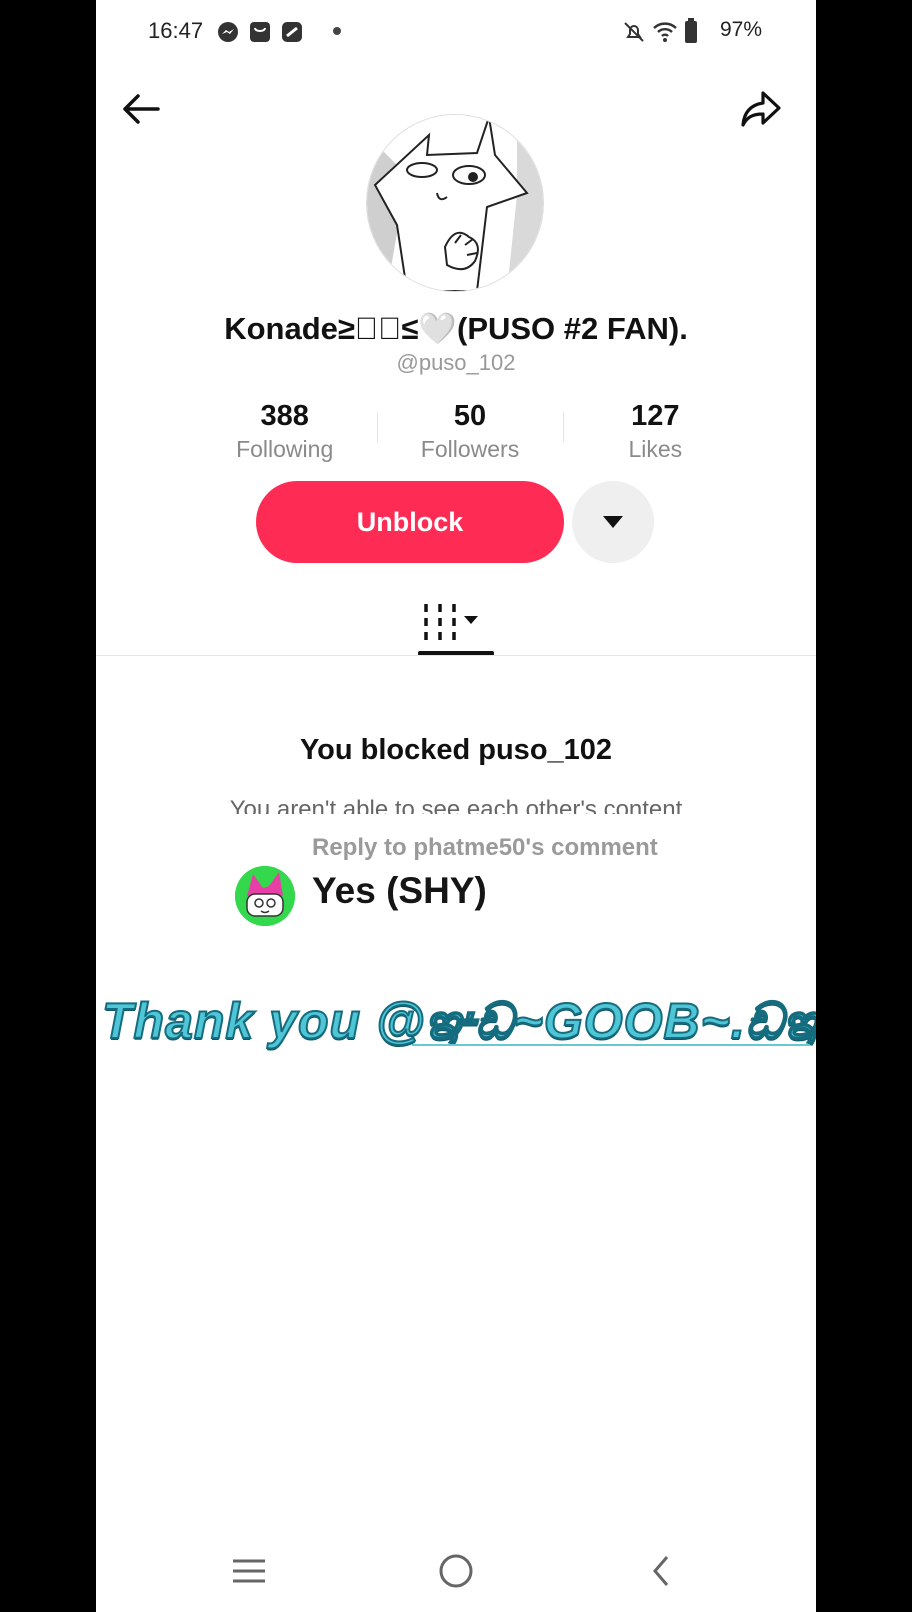  I want to click on profile-avatar, so click(455, 203).